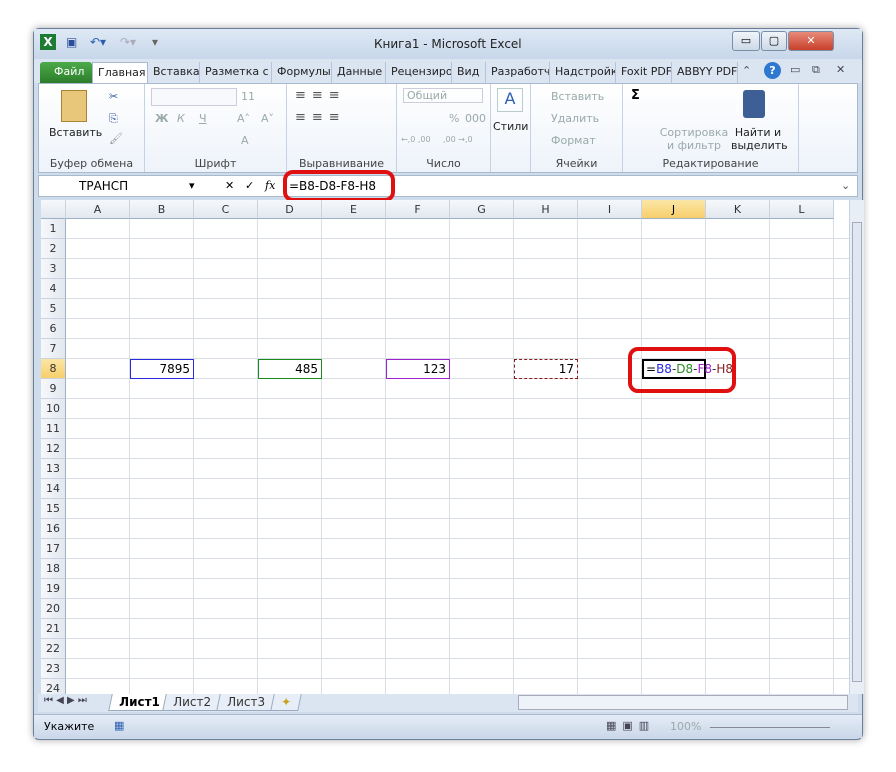 The width and height of the screenshot is (896, 772). I want to click on column-header-G: G, so click(482, 209).